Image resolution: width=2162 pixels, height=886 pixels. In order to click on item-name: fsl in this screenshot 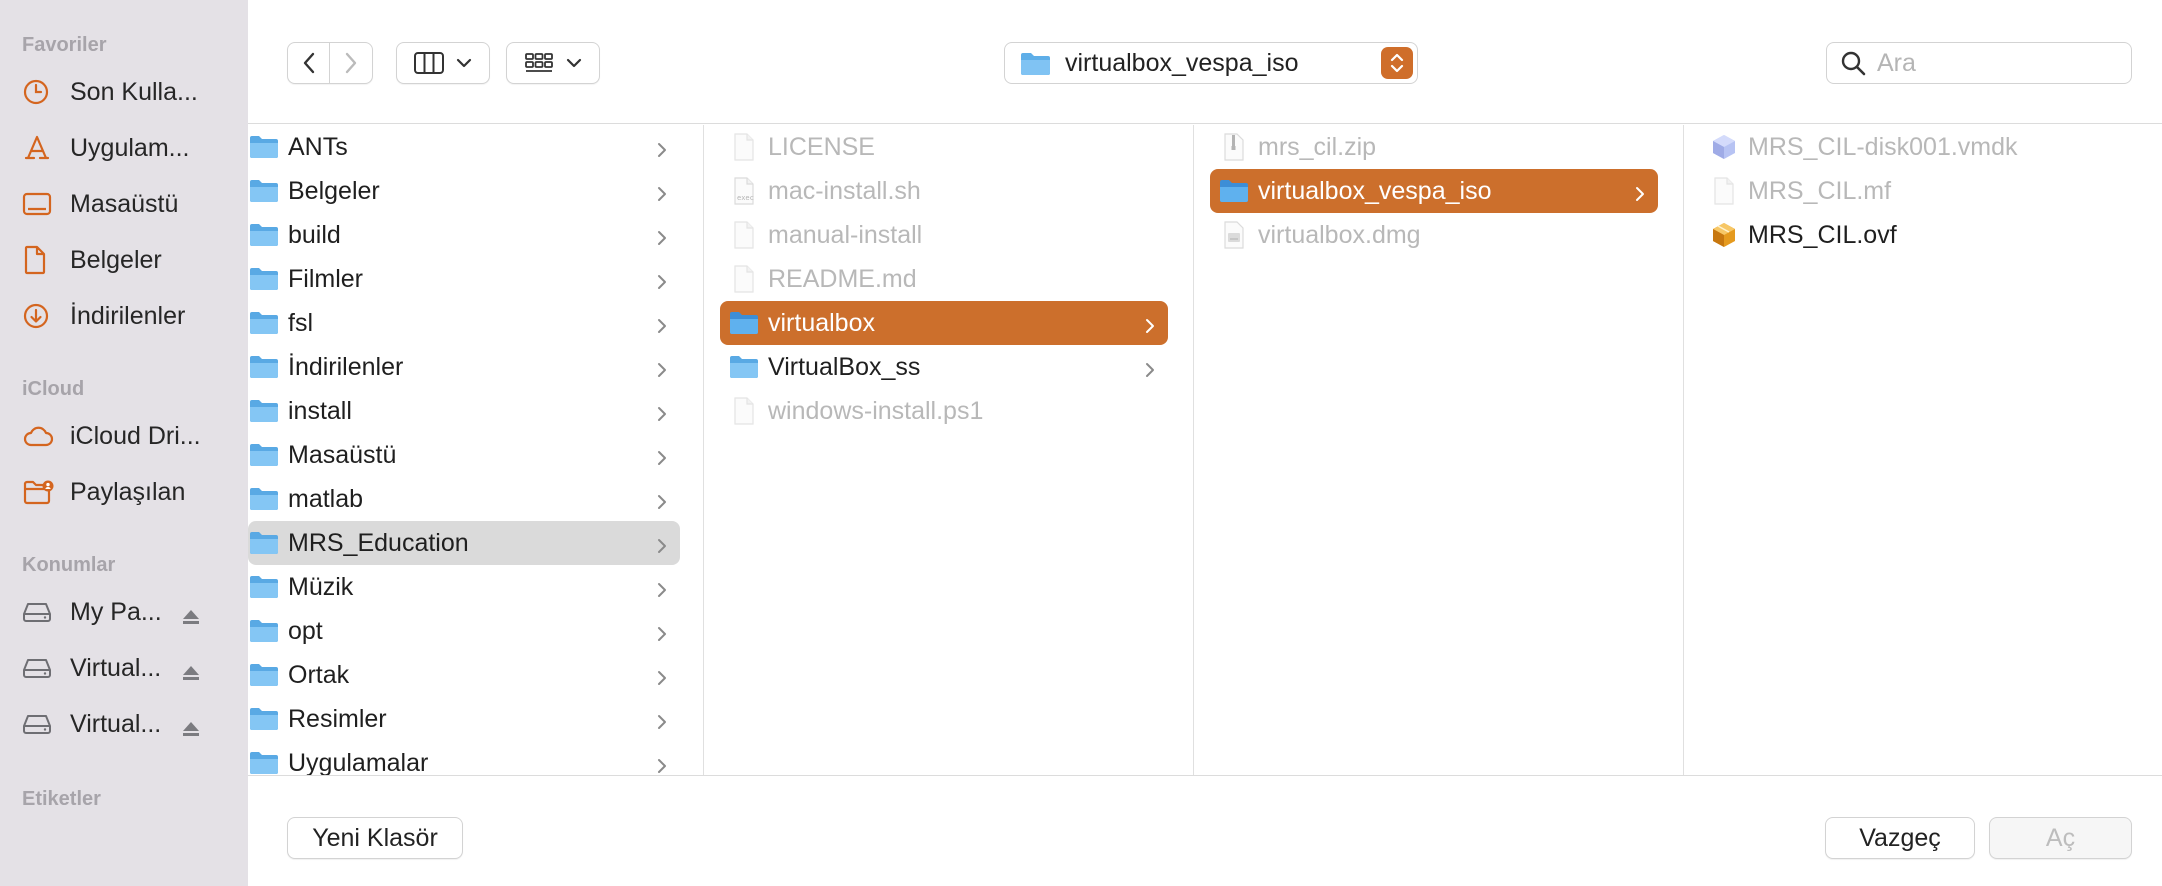, I will do `click(300, 322)`.